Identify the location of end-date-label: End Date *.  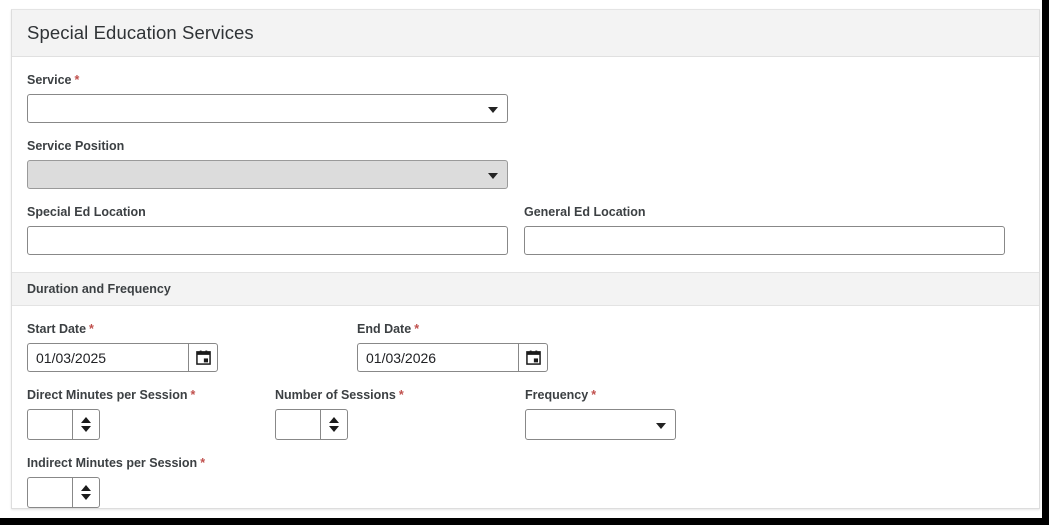
(388, 329).